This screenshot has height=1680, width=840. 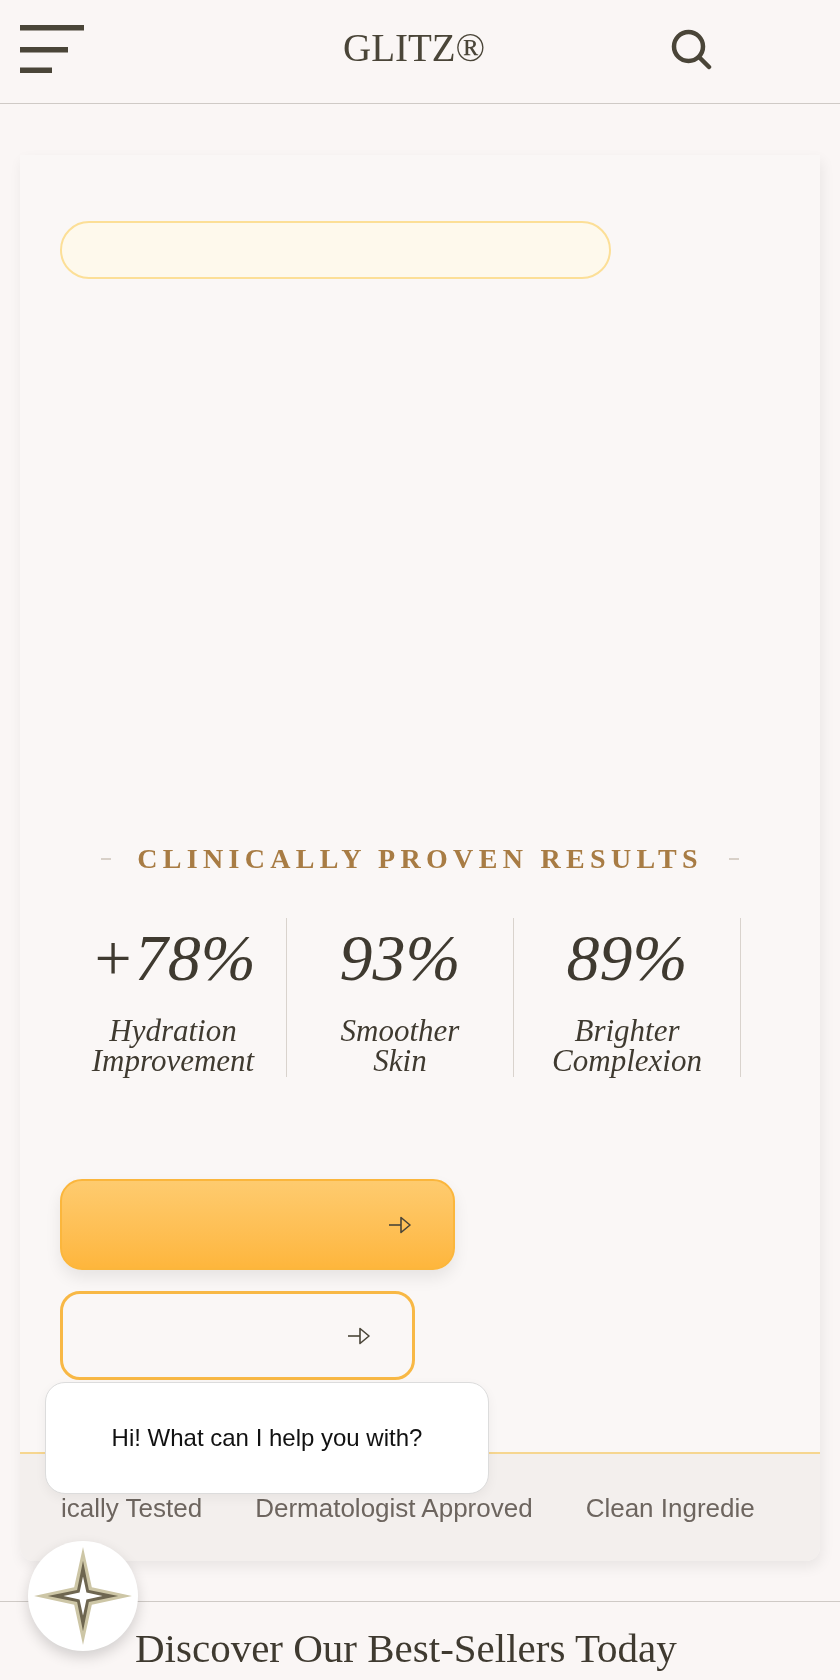 What do you see at coordinates (420, 859) in the screenshot?
I see `section-heading: CLINICALLY PROVEN RESULTS` at bounding box center [420, 859].